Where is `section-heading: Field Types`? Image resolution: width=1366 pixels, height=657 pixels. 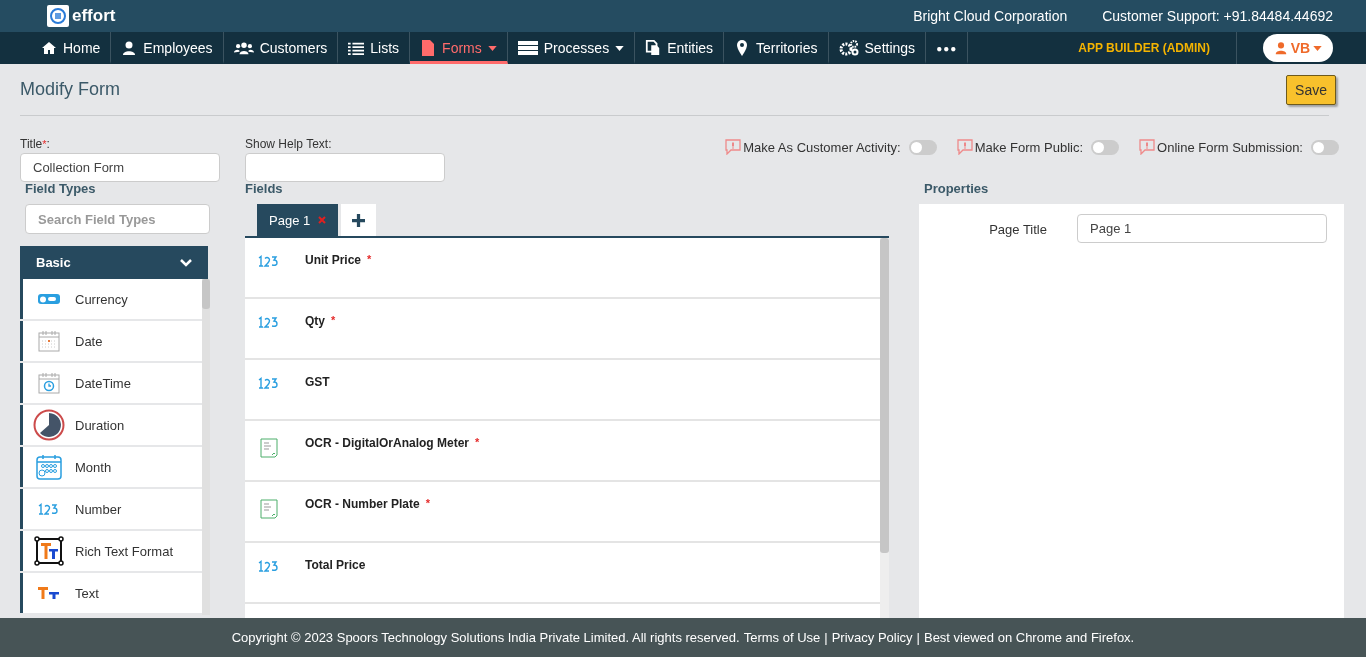
section-heading: Field Types is located at coordinates (60, 188).